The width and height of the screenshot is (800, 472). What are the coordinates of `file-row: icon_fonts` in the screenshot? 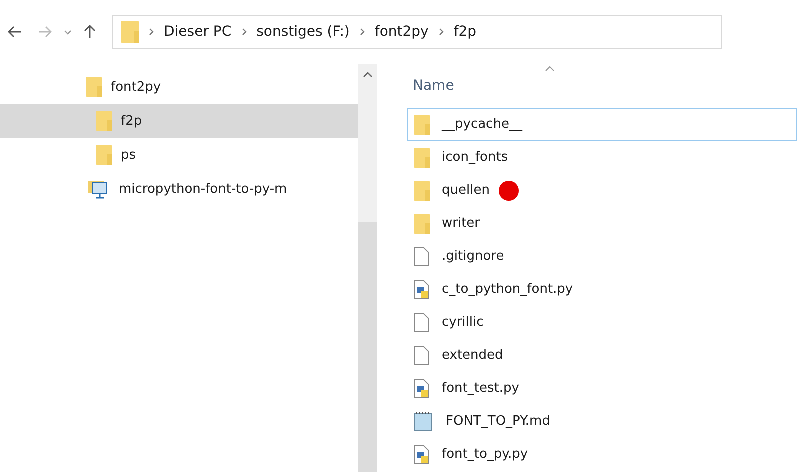 It's located at (602, 157).